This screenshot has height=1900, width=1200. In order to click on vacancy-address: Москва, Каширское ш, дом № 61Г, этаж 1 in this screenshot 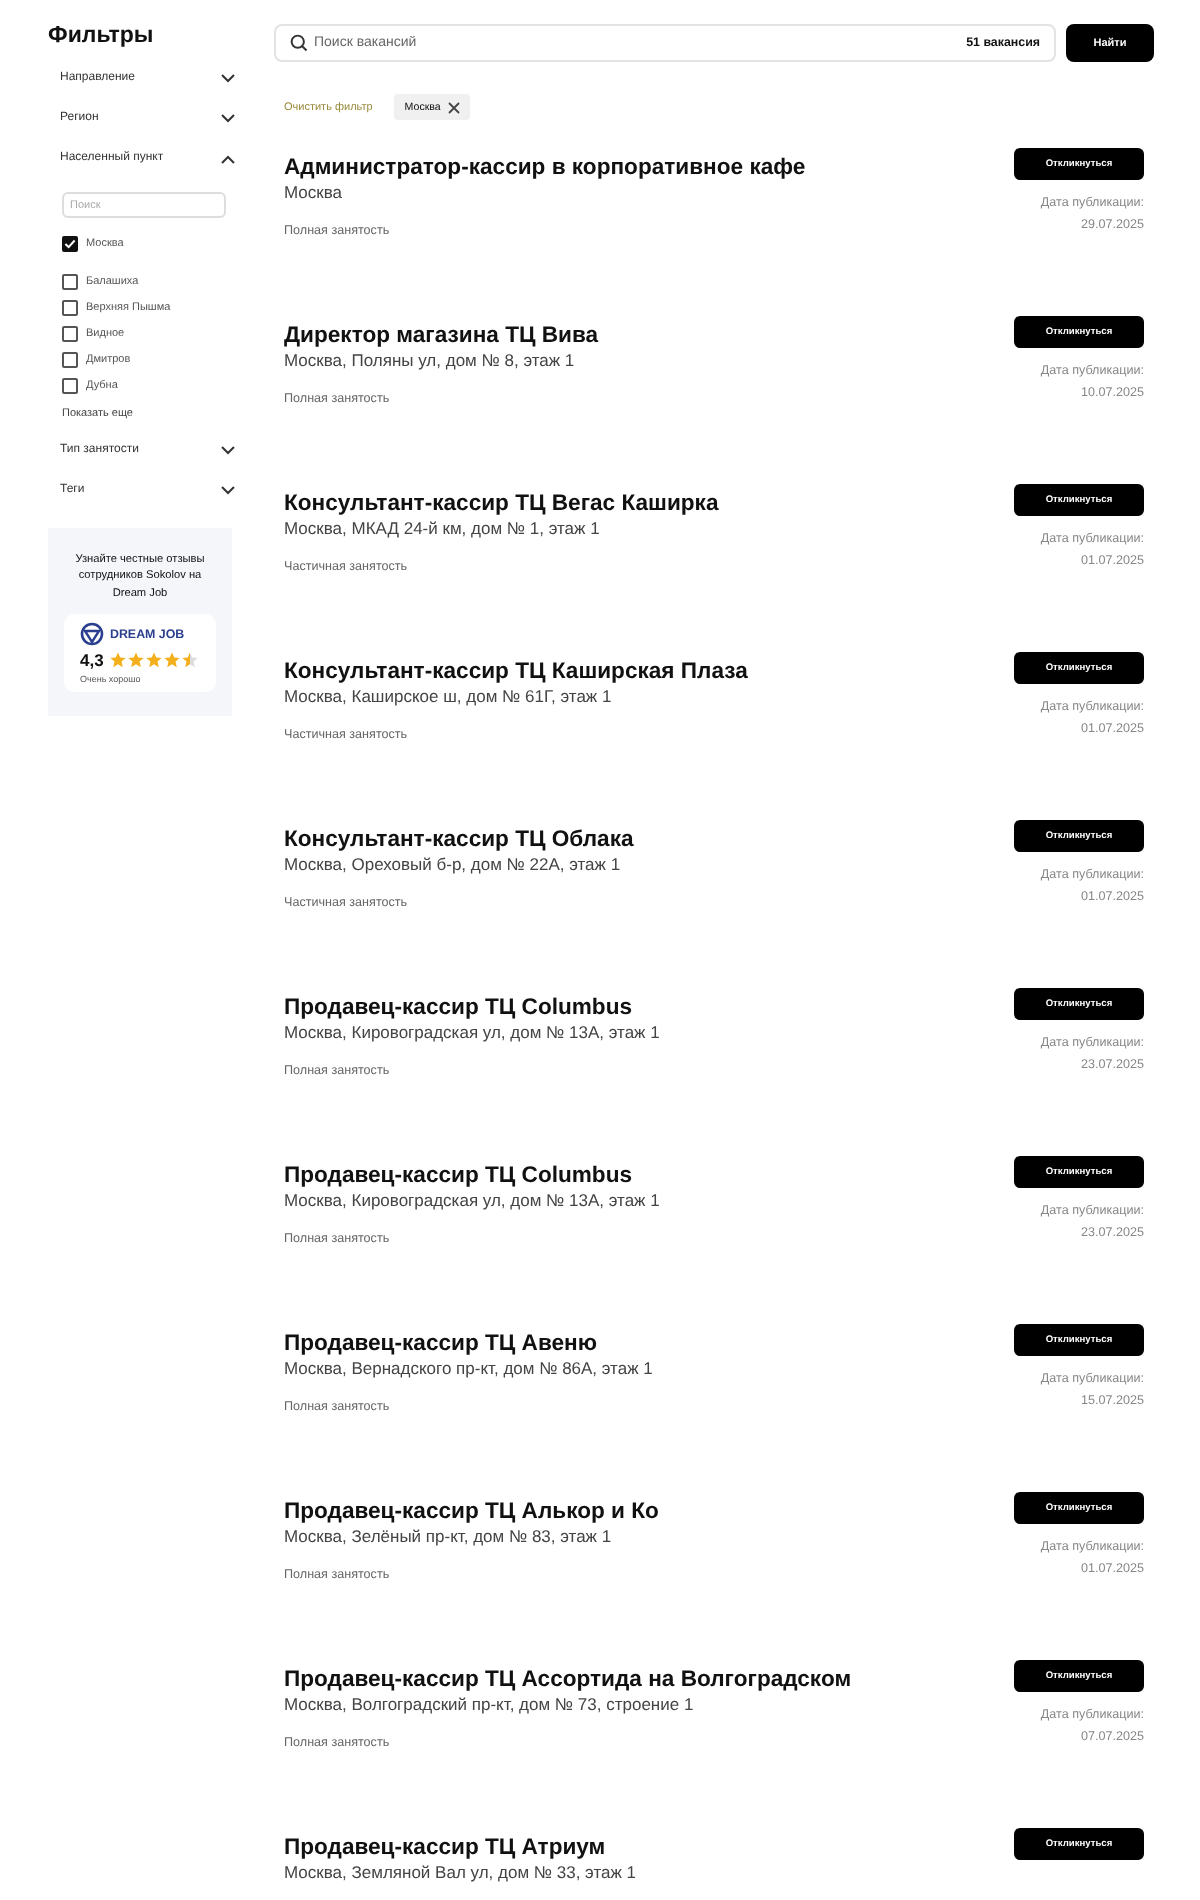, I will do `click(449, 696)`.